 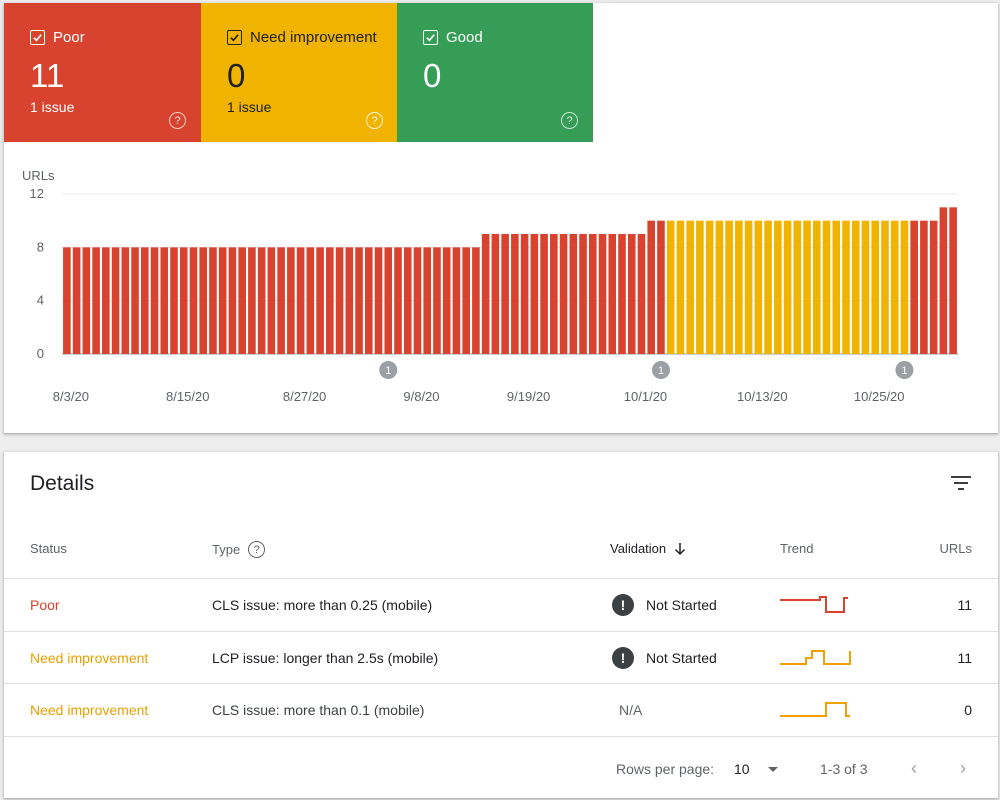 What do you see at coordinates (40, 353) in the screenshot?
I see `y-tick-label: 0` at bounding box center [40, 353].